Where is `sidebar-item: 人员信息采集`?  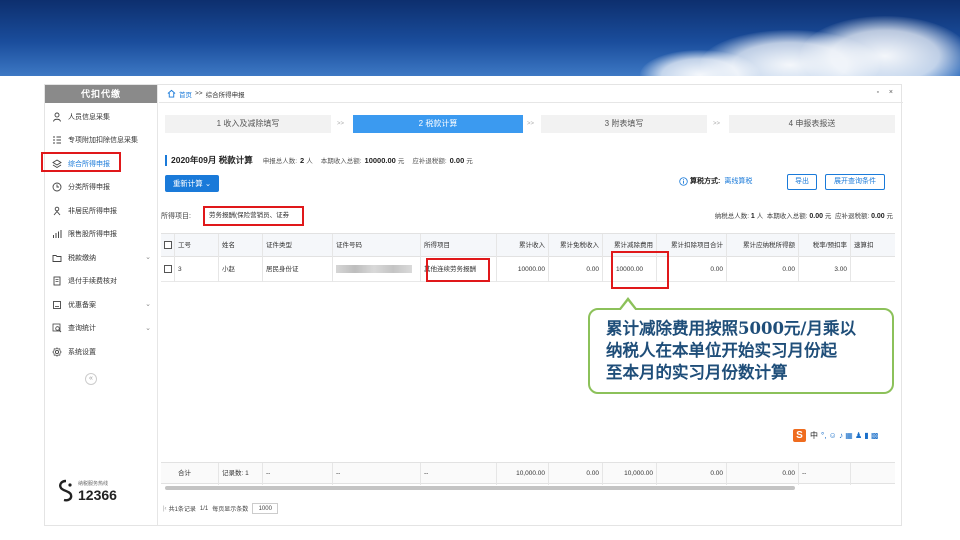
sidebar-item: 人员信息采集 is located at coordinates (101, 117).